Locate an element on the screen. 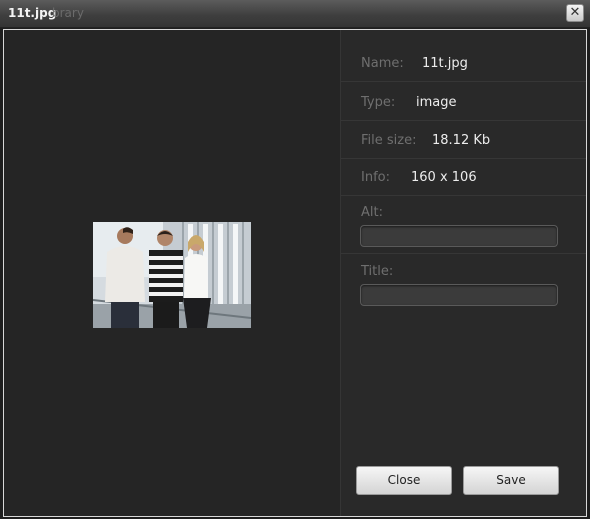  name-value: 11t.jpg is located at coordinates (445, 63).